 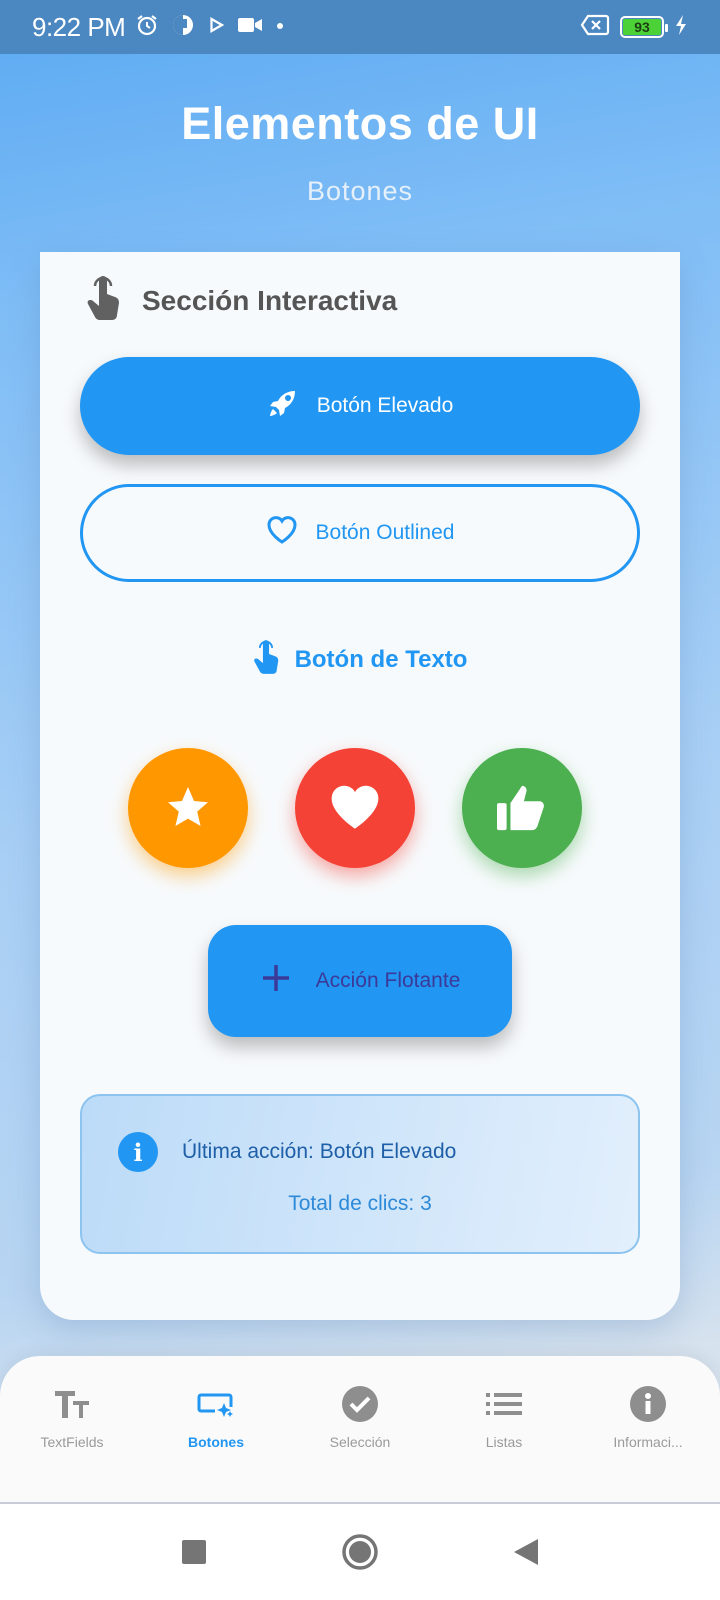 I want to click on star-button, so click(x=188, y=808).